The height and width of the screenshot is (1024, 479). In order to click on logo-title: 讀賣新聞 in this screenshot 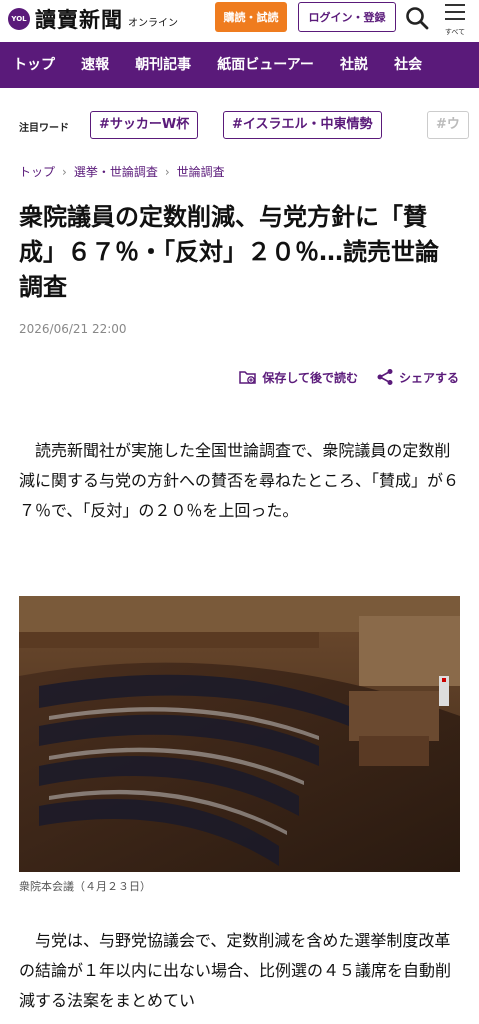, I will do `click(79, 19)`.